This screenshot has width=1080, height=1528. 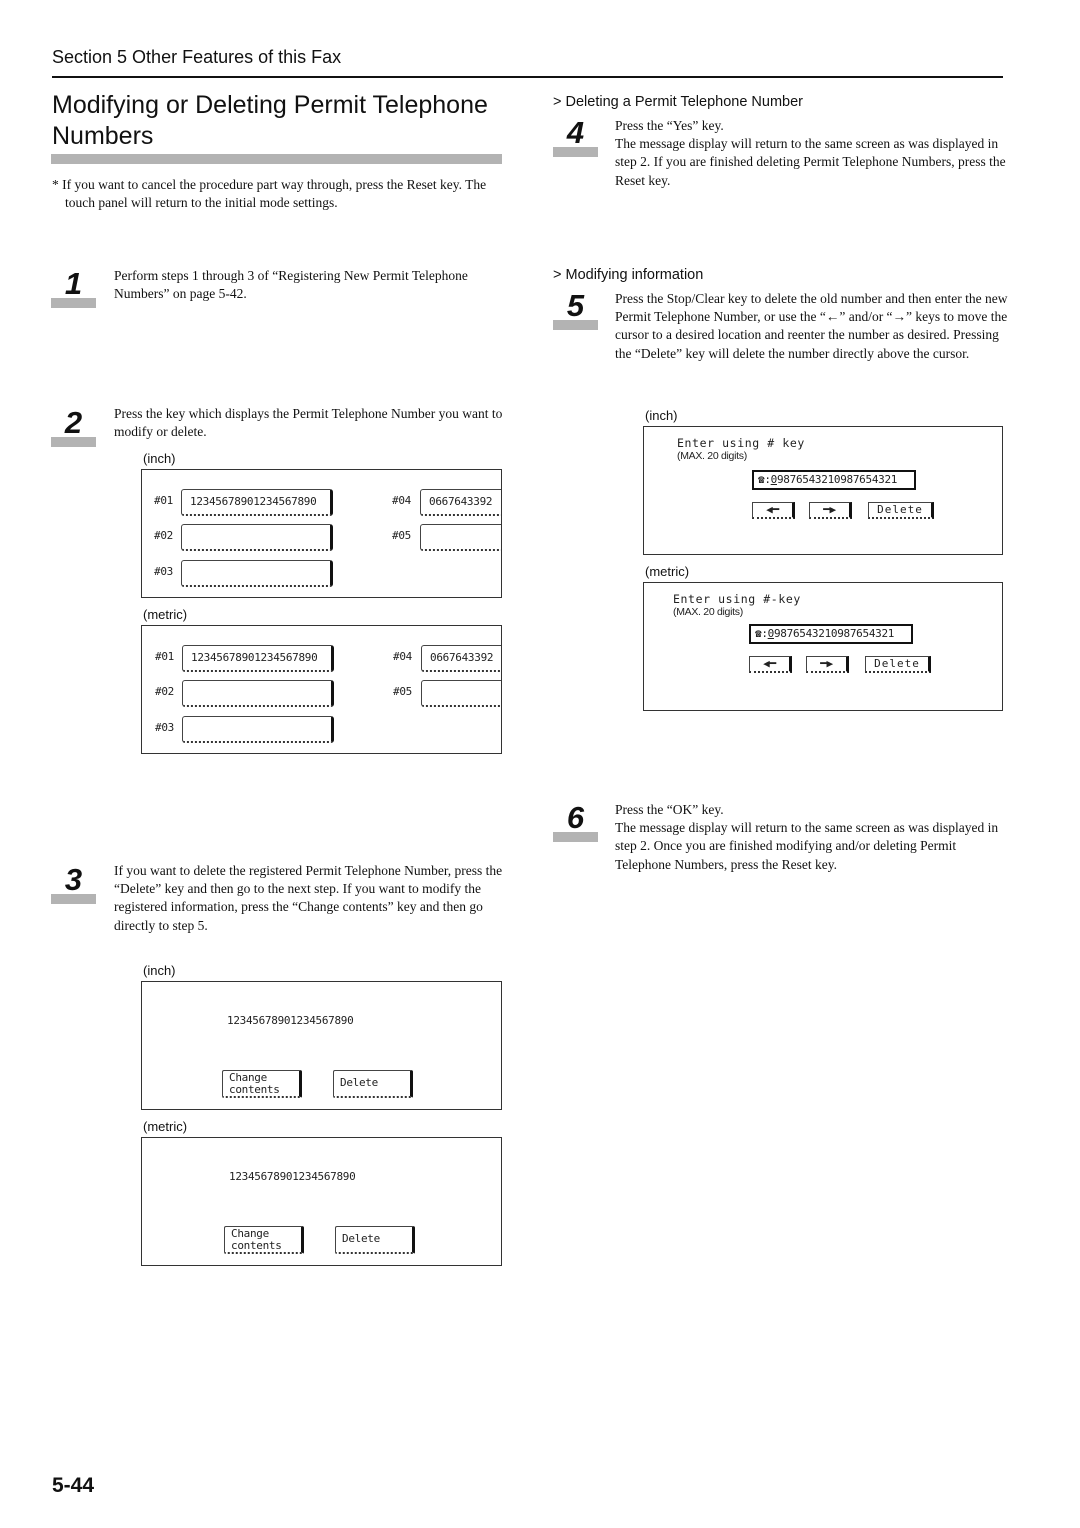 I want to click on subhead-deleting: > Deleting a Permit Telephone Number, so click(x=678, y=102).